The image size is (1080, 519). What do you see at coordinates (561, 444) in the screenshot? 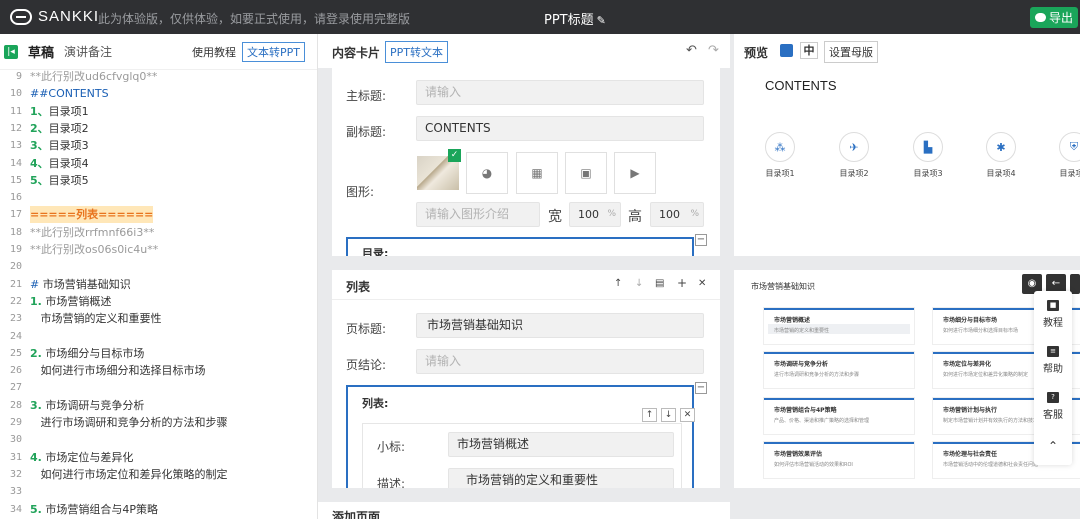
I see `item-subtitle-input: 市场营销概述` at bounding box center [561, 444].